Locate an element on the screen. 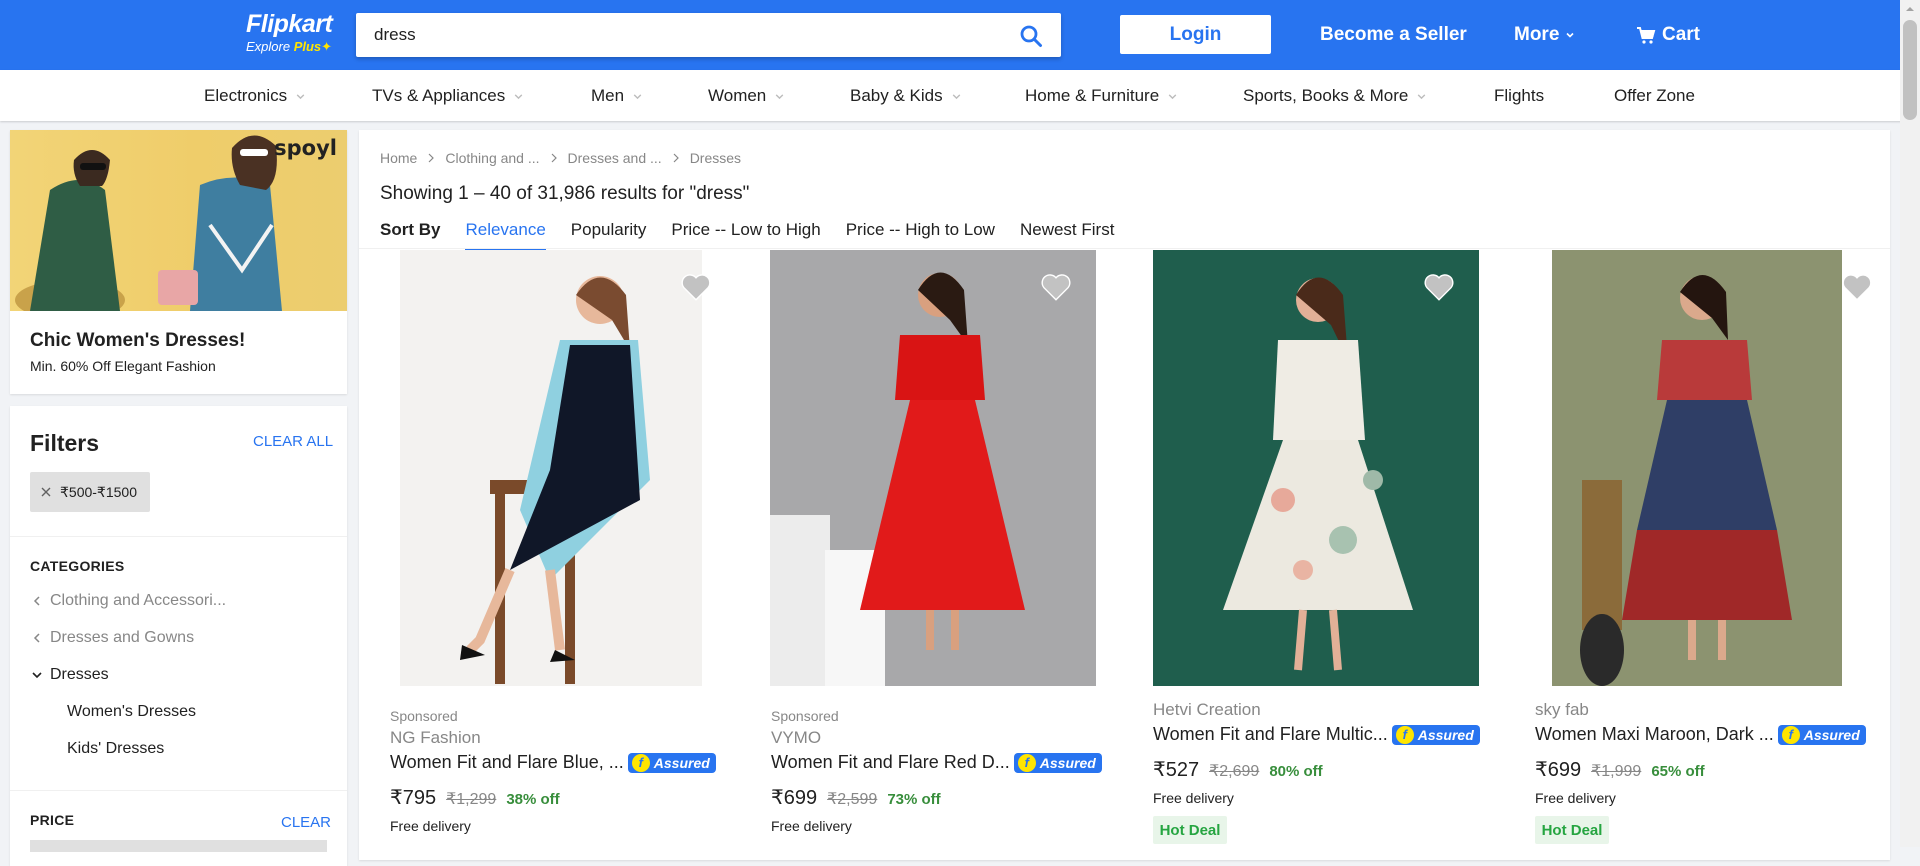 Image resolution: width=1920 pixels, height=866 pixels. scroll-up-arrow-icon is located at coordinates (1910, 9).